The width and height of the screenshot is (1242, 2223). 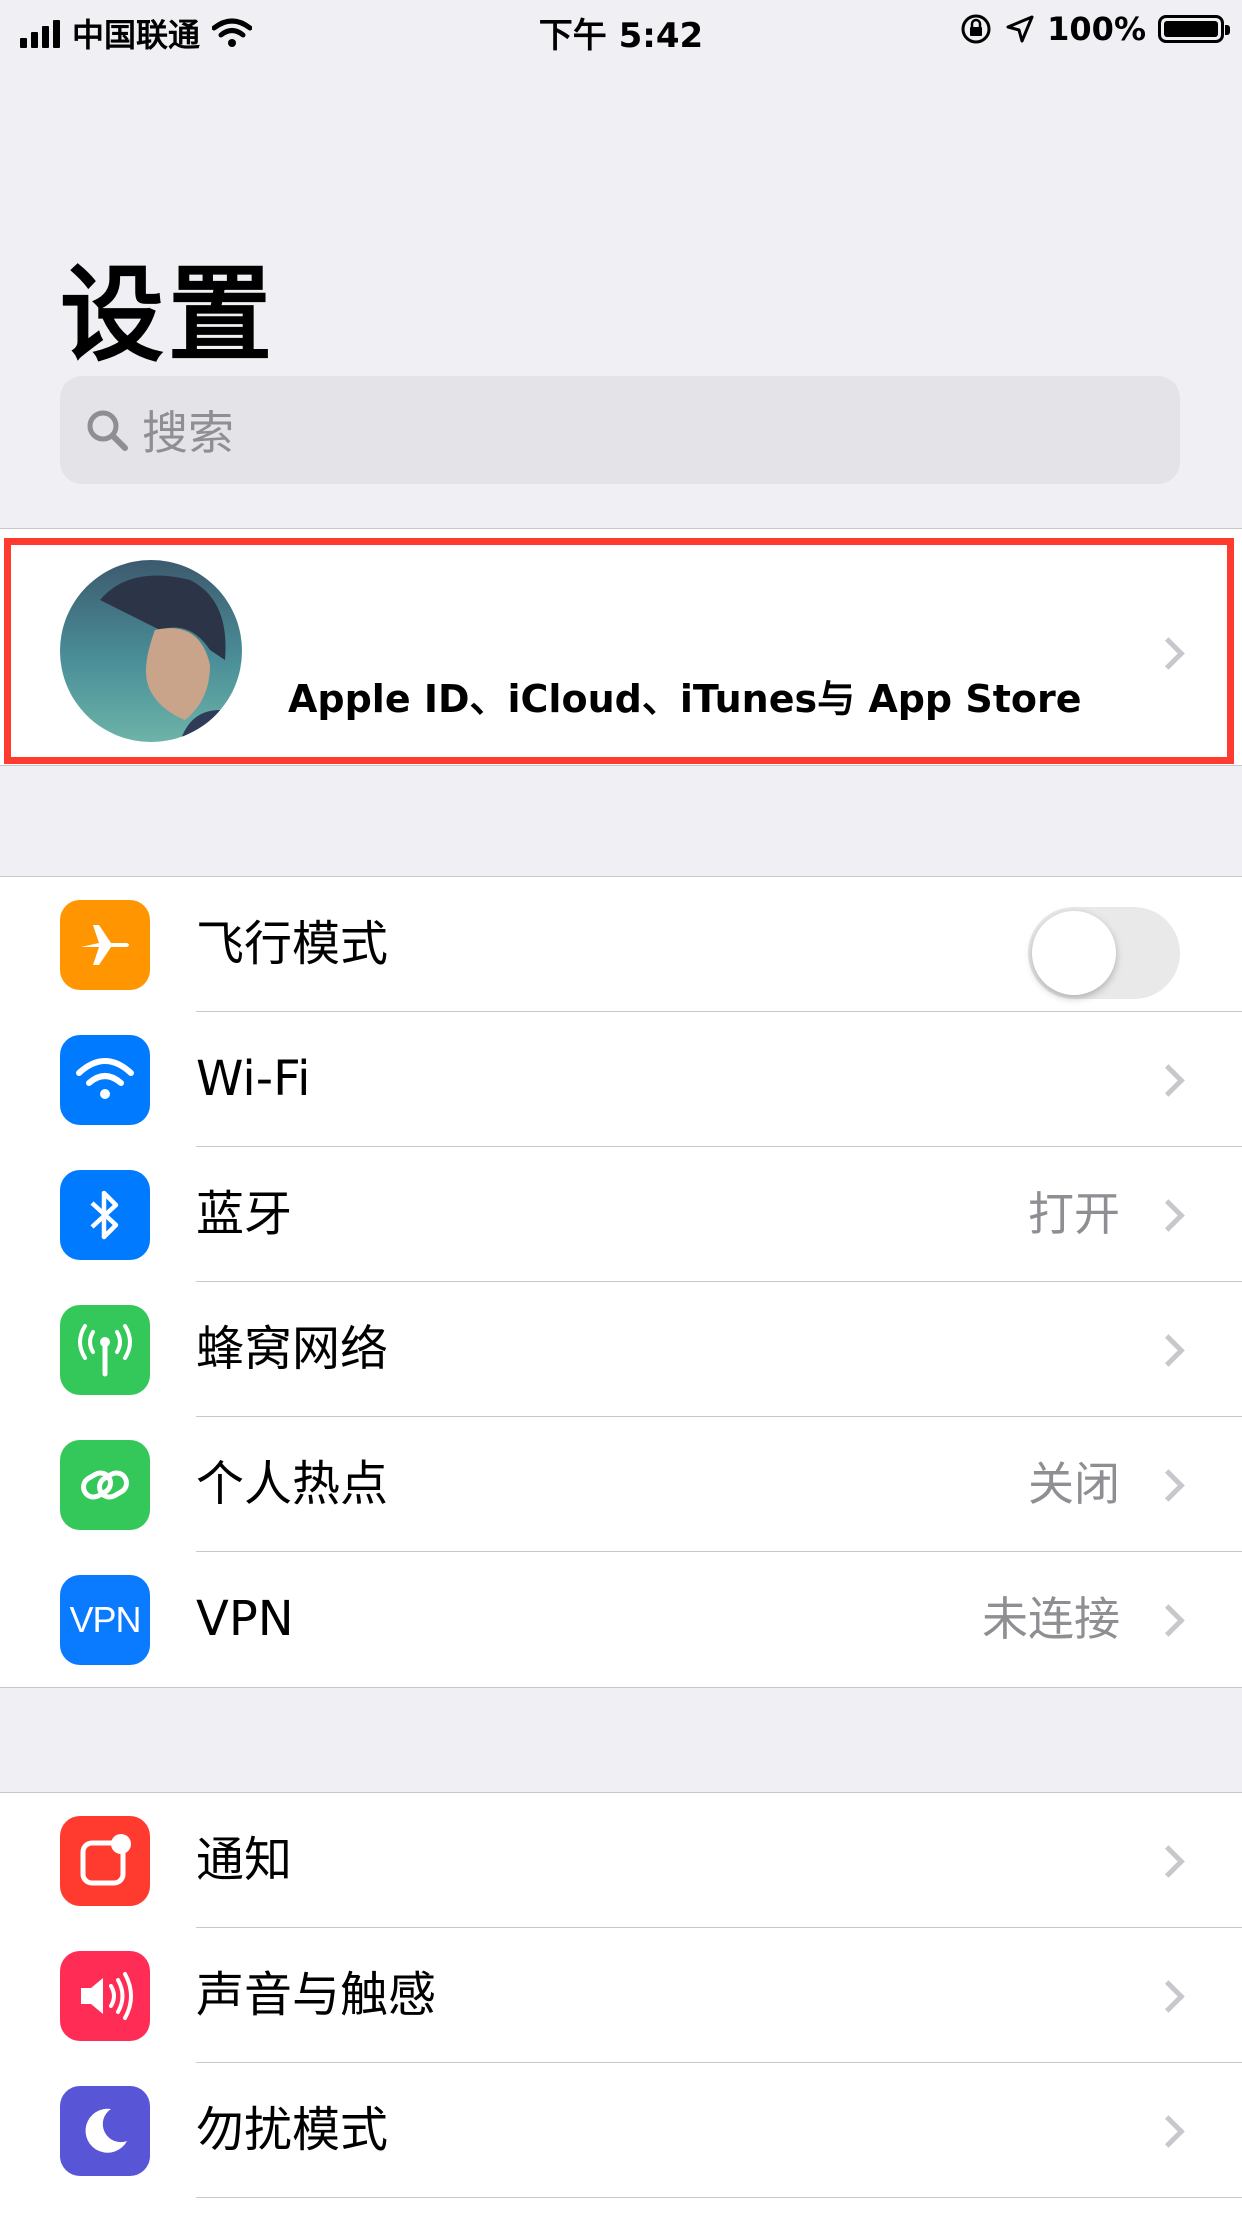 I want to click on row-cellular: 蜂窝网络, so click(x=621, y=1349).